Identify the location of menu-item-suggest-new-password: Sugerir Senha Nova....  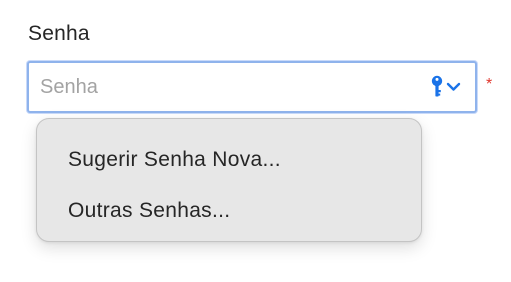
(229, 169).